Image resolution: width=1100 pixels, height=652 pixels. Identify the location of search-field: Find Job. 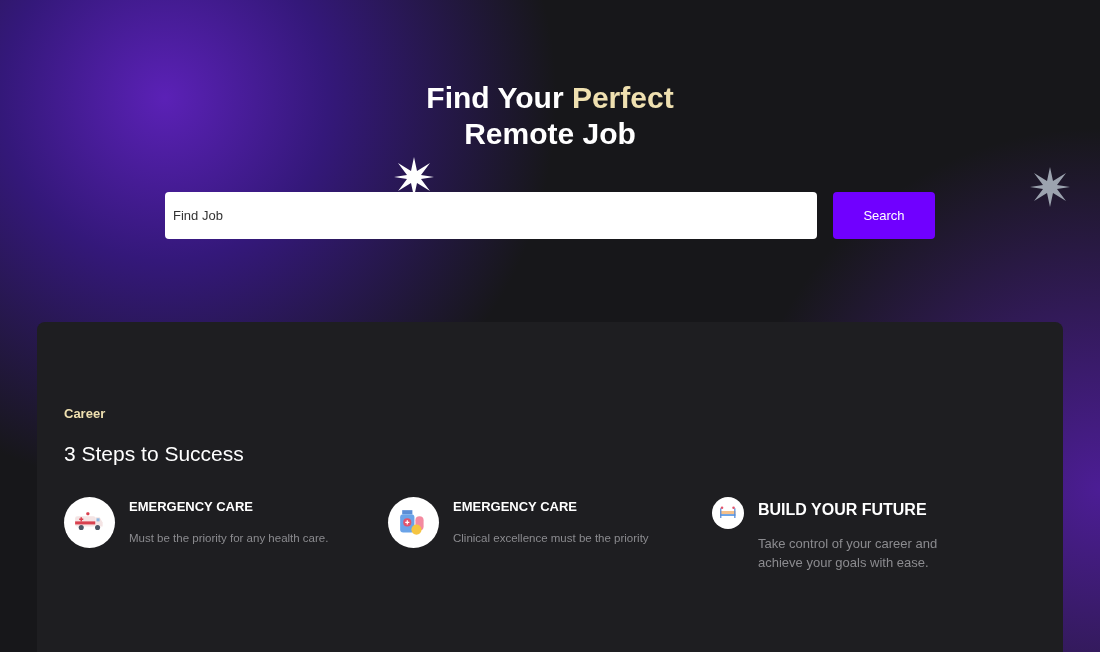
(491, 215).